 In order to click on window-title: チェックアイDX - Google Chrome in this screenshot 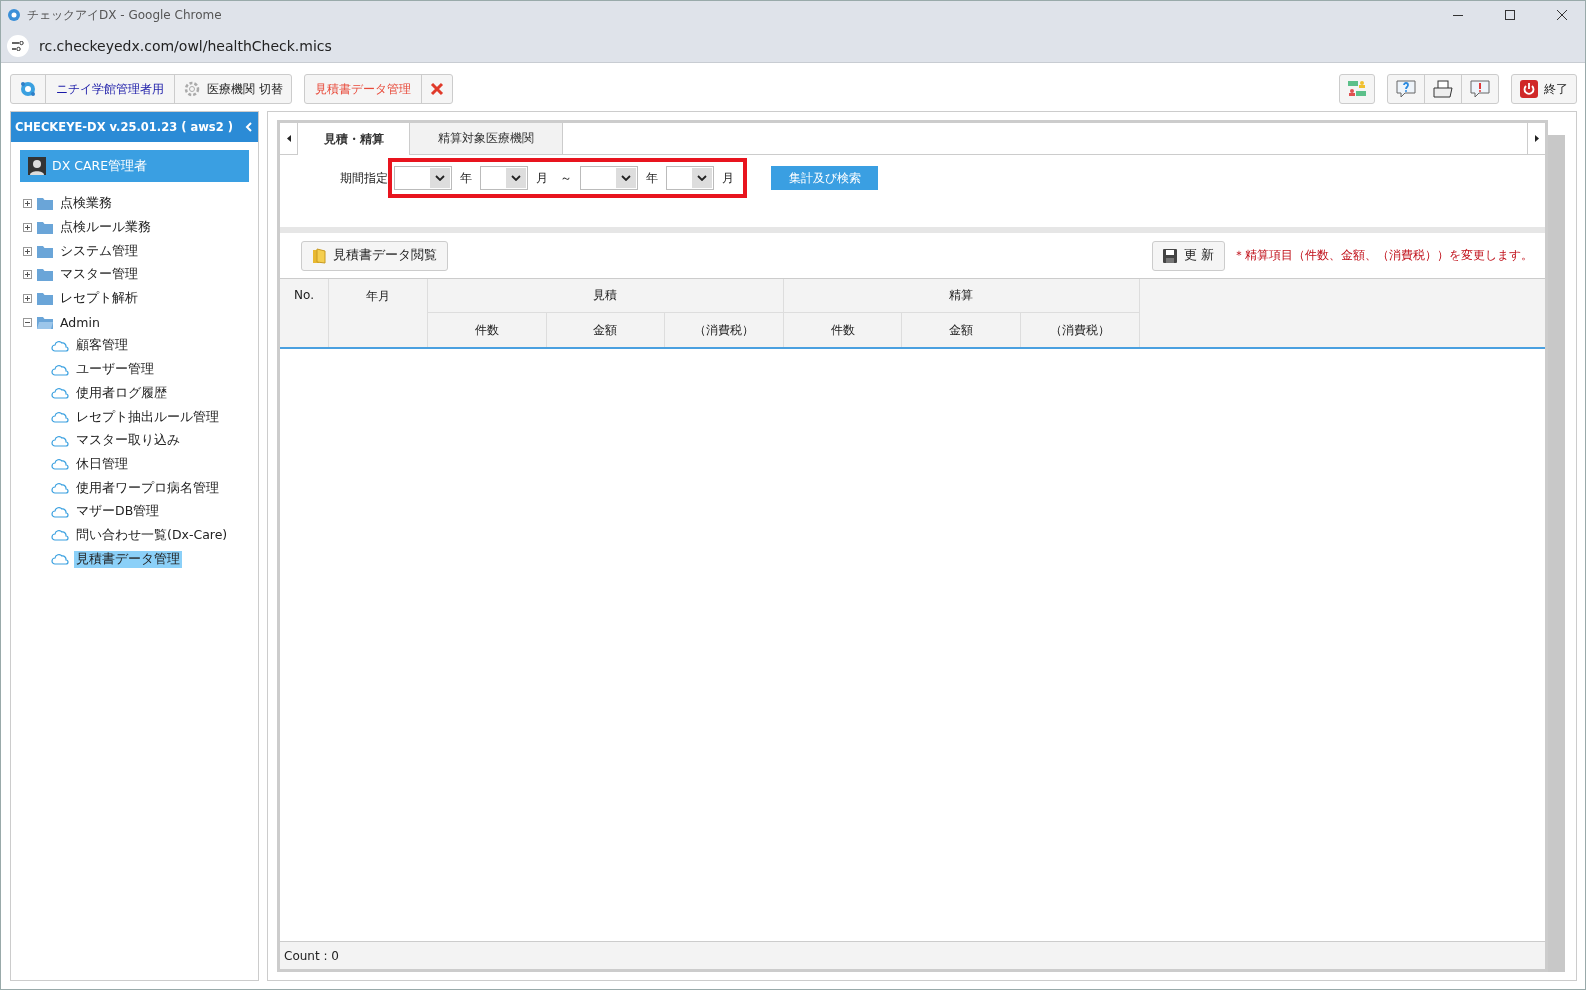, I will do `click(125, 15)`.